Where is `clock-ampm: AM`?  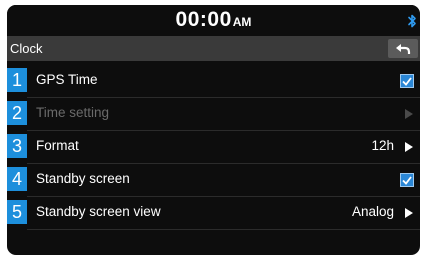
clock-ampm: AM is located at coordinates (242, 22).